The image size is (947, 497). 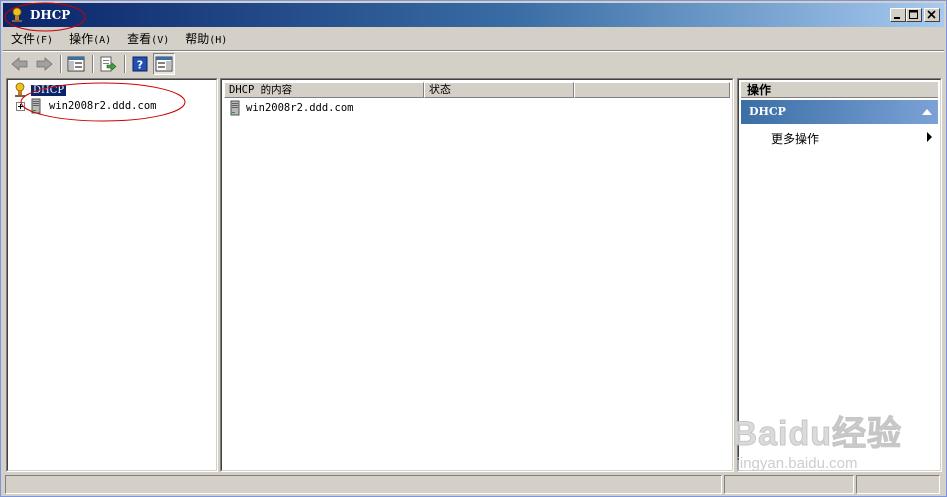 What do you see at coordinates (206, 39) in the screenshot?
I see `menu-help: 帮助(H)` at bounding box center [206, 39].